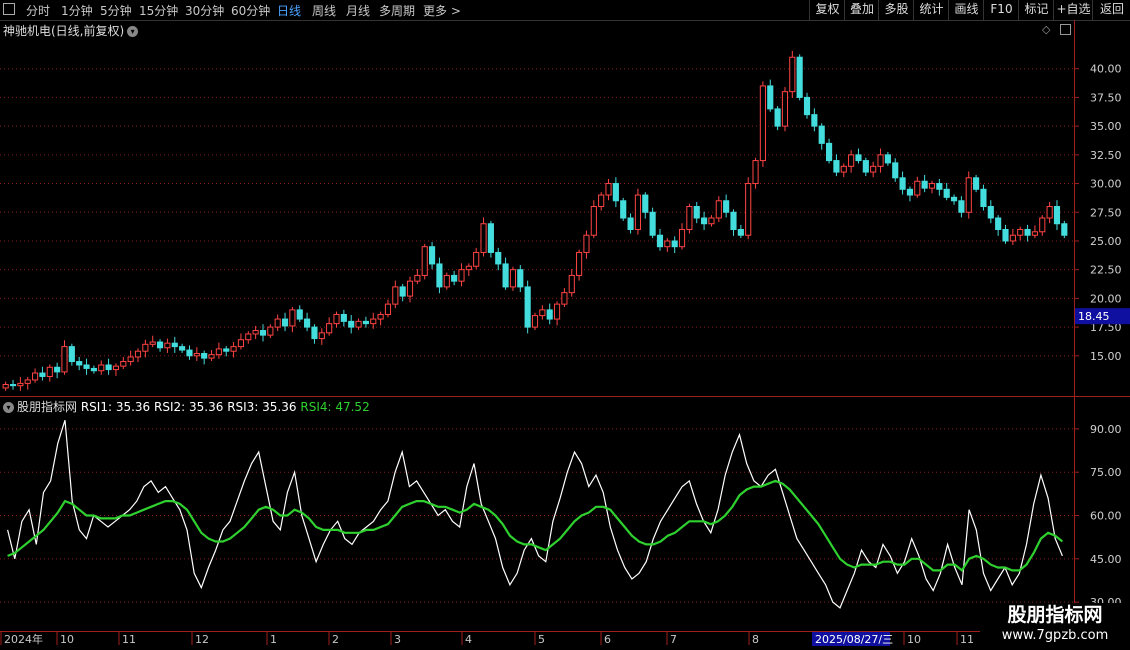  I want to click on tab-15min: 15分钟, so click(158, 10).